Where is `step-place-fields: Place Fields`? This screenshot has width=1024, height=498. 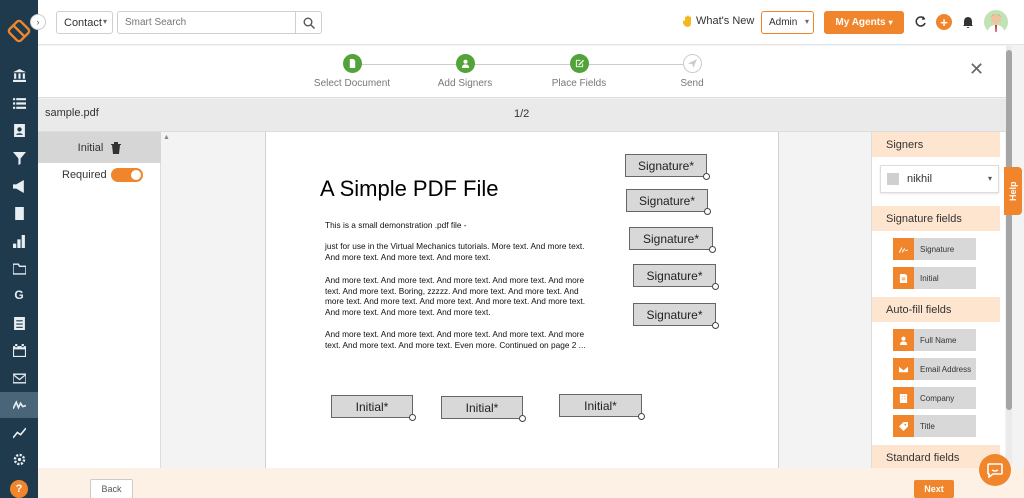
step-place-fields: Place Fields is located at coordinates (579, 71).